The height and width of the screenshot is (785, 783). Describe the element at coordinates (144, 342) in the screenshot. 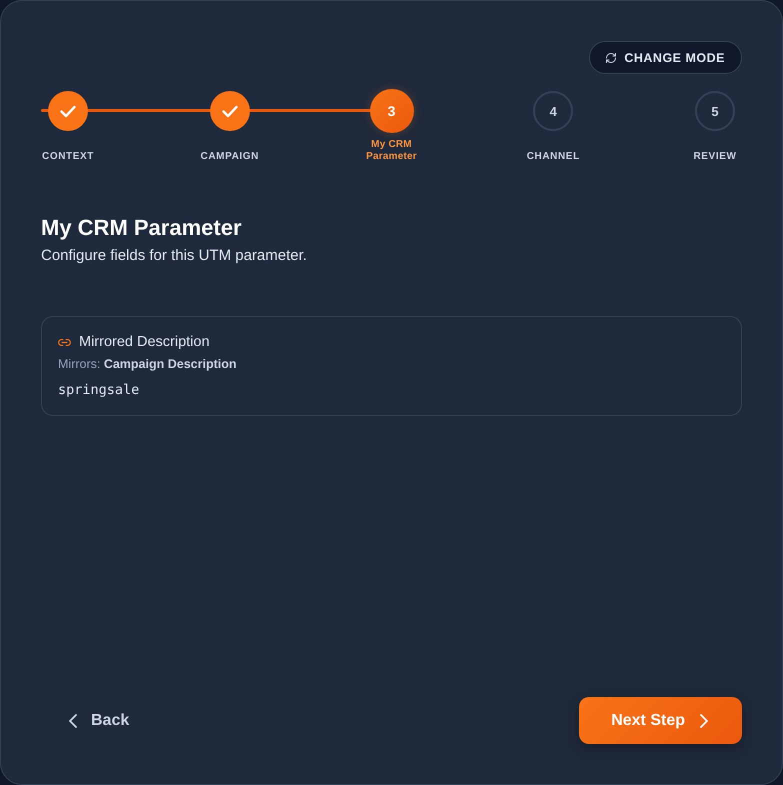

I see `field-label: Mirrored Description` at that location.